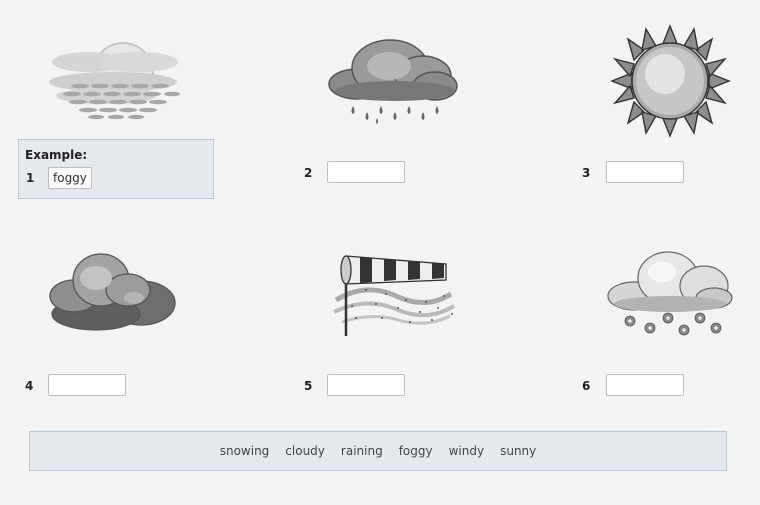 The height and width of the screenshot is (505, 760). Describe the element at coordinates (30, 178) in the screenshot. I see `item-number-1: 1` at that location.